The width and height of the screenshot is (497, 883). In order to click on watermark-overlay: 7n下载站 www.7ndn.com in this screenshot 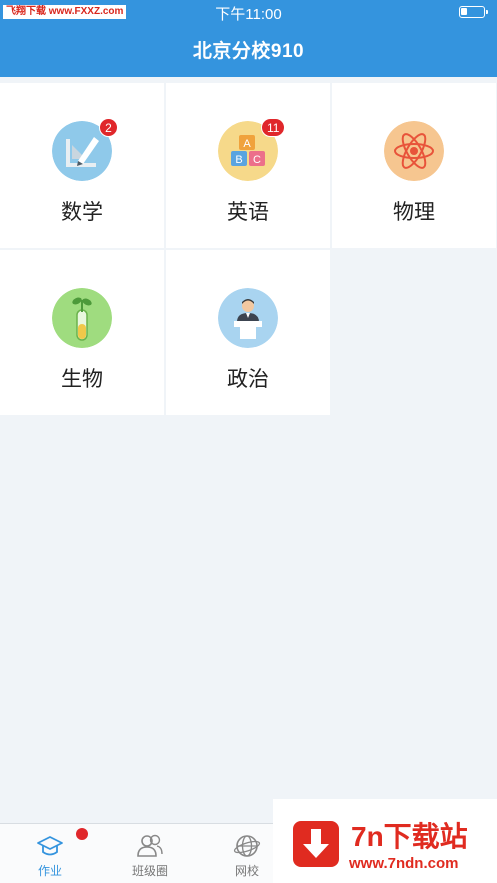, I will do `click(385, 841)`.